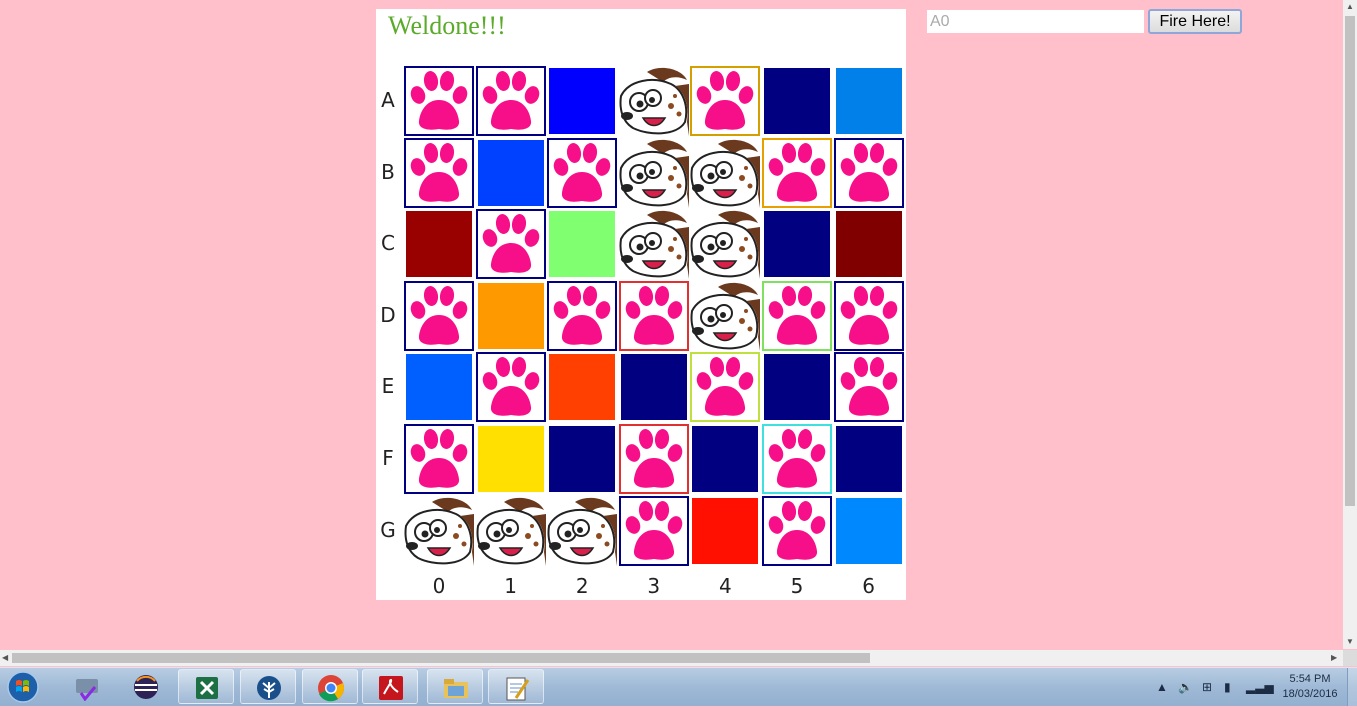  Describe the element at coordinates (868, 586) in the screenshot. I see `col-label-6: 6` at that location.